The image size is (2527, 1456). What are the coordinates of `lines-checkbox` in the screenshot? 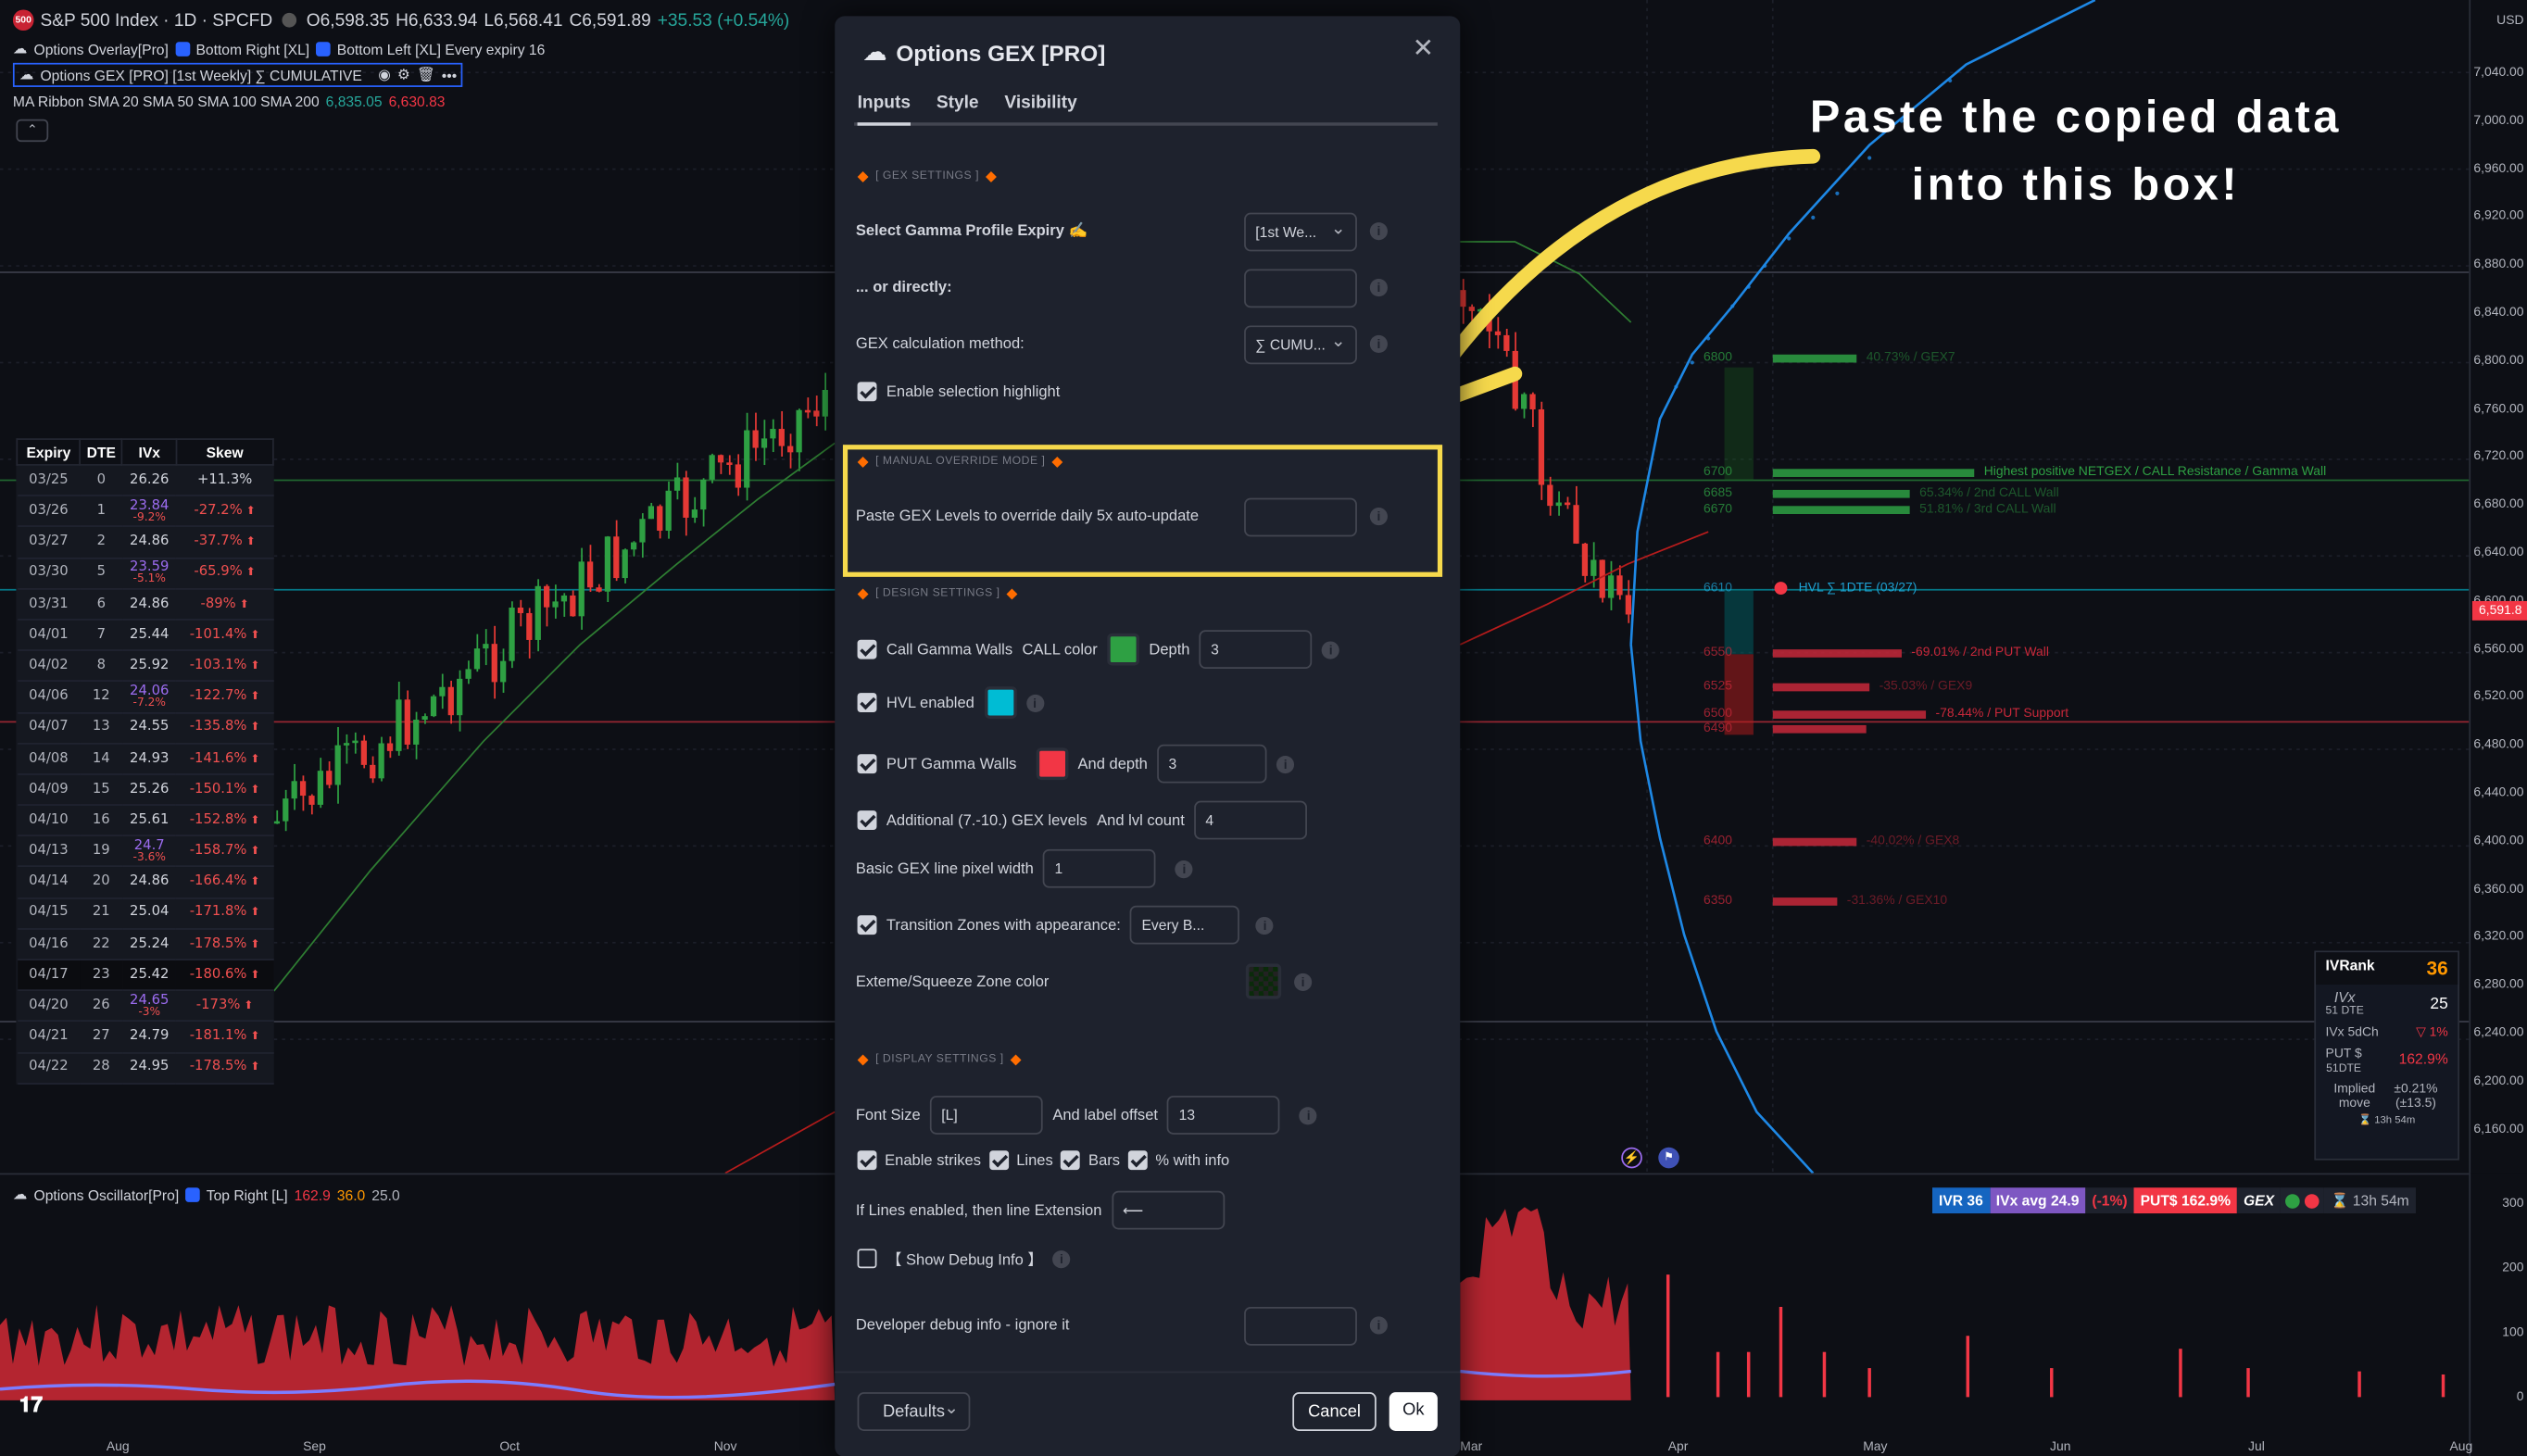 It's located at (999, 1160).